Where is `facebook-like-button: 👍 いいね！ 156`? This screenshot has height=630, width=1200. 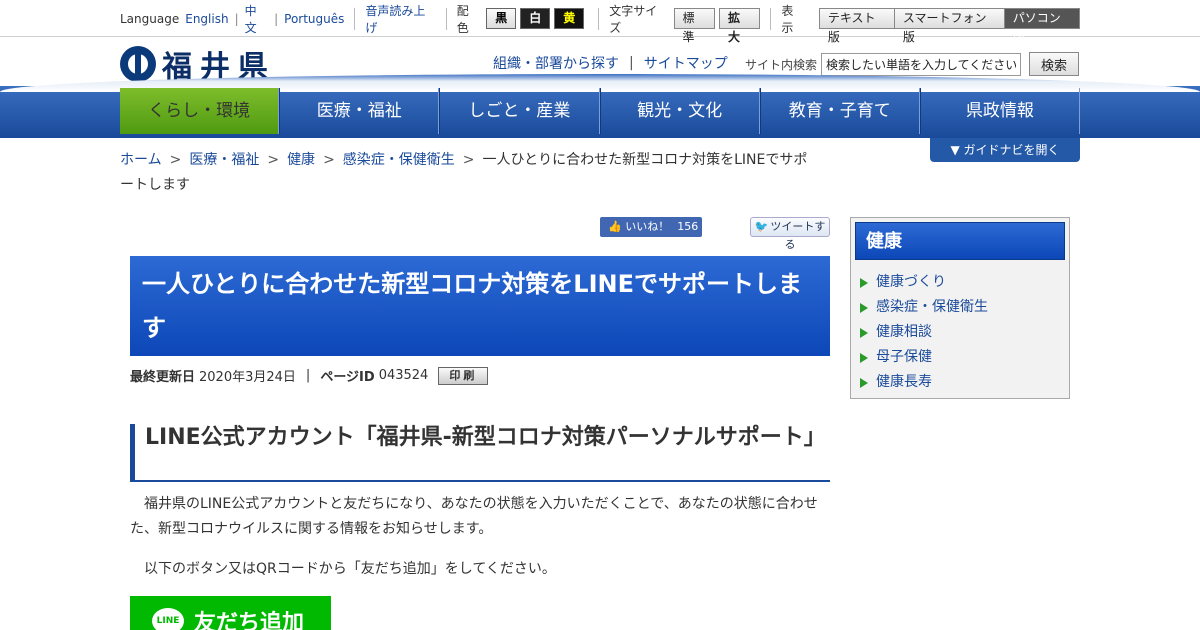 facebook-like-button: 👍 いいね！ 156 is located at coordinates (651, 227).